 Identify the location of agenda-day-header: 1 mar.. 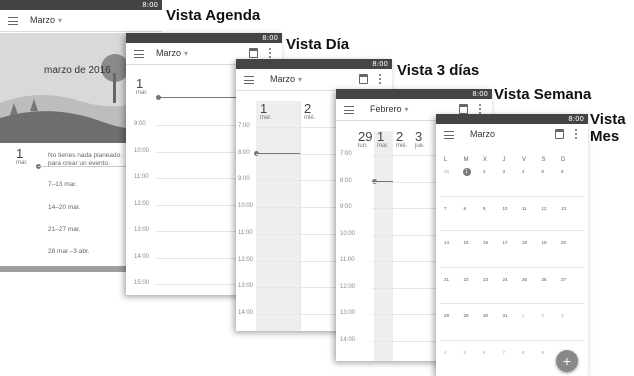
(22, 156).